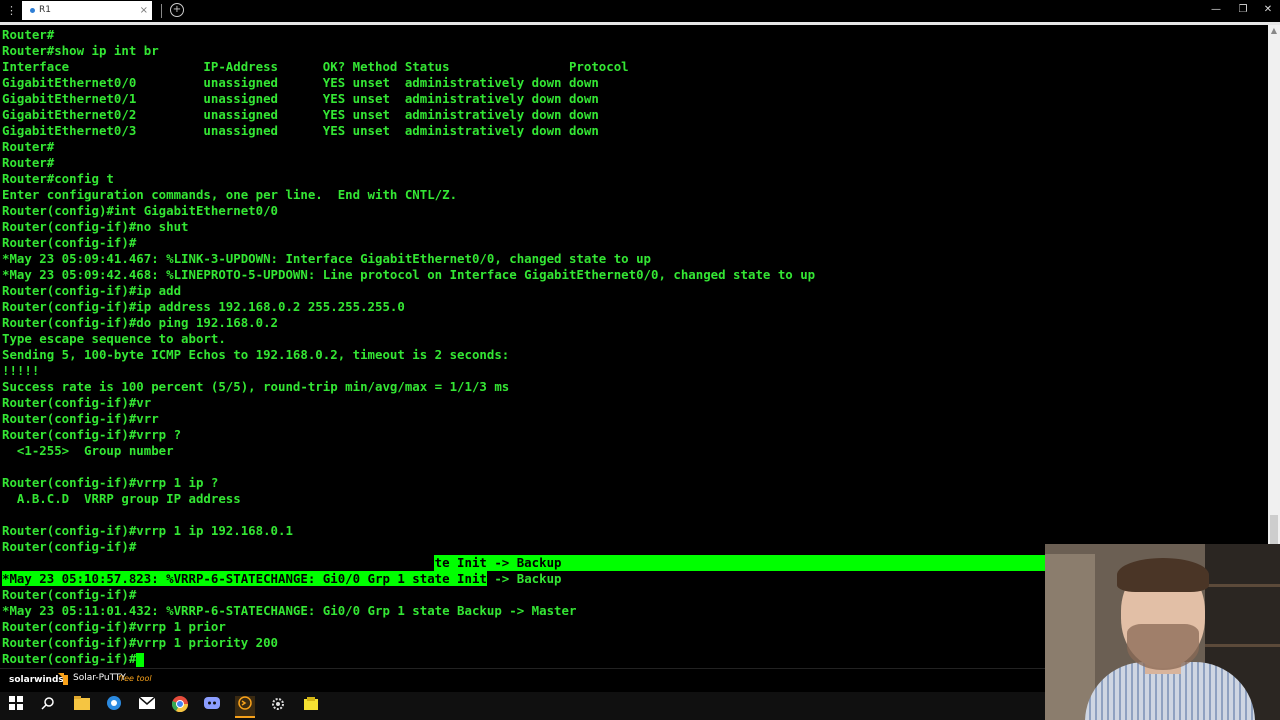 This screenshot has height=720, width=1280. I want to click on text-cursor, so click(140, 659).